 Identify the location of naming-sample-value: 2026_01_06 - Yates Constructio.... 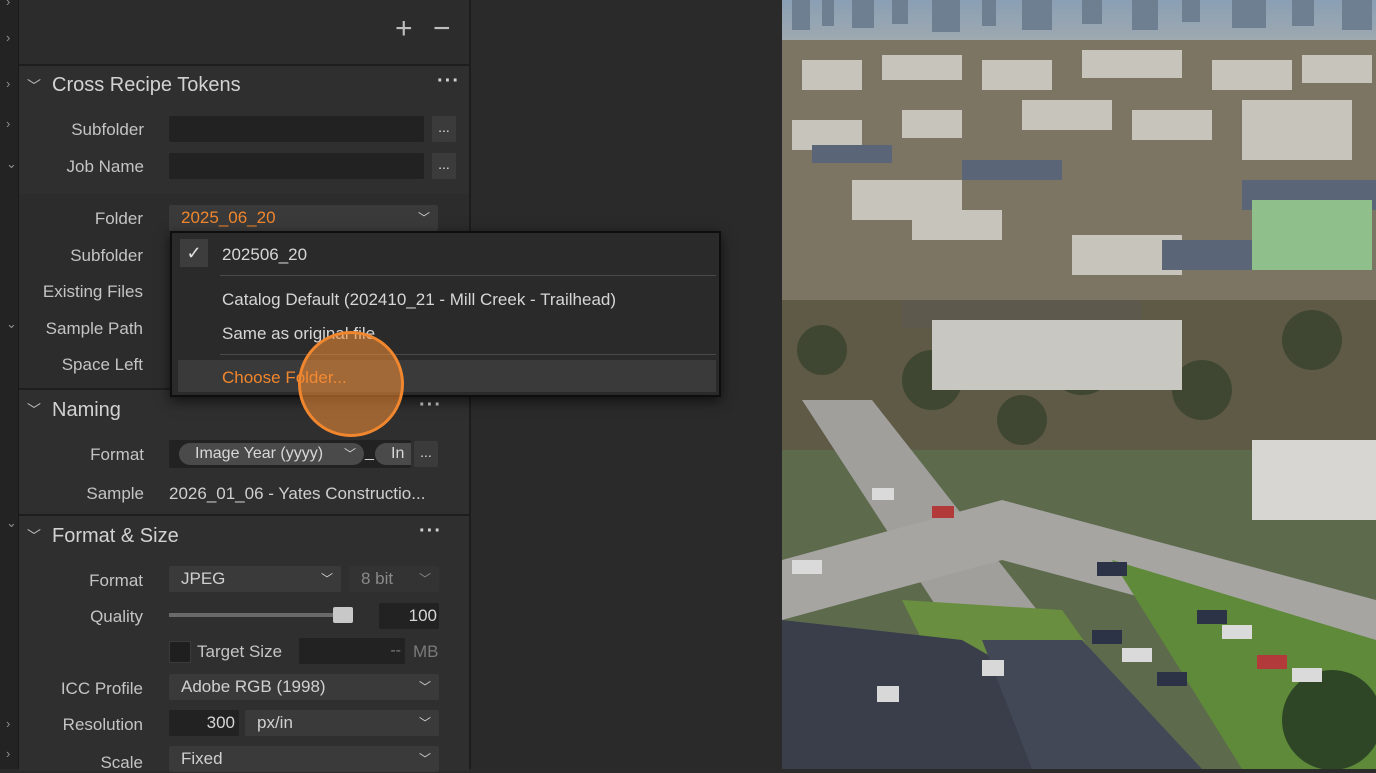
(297, 493).